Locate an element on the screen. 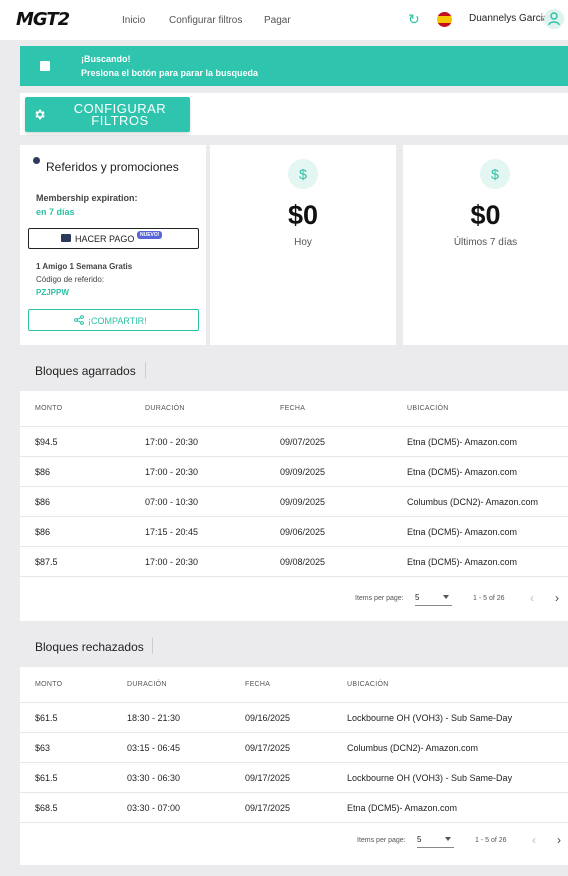  referral-title: Referidos y promociones is located at coordinates (112, 167).